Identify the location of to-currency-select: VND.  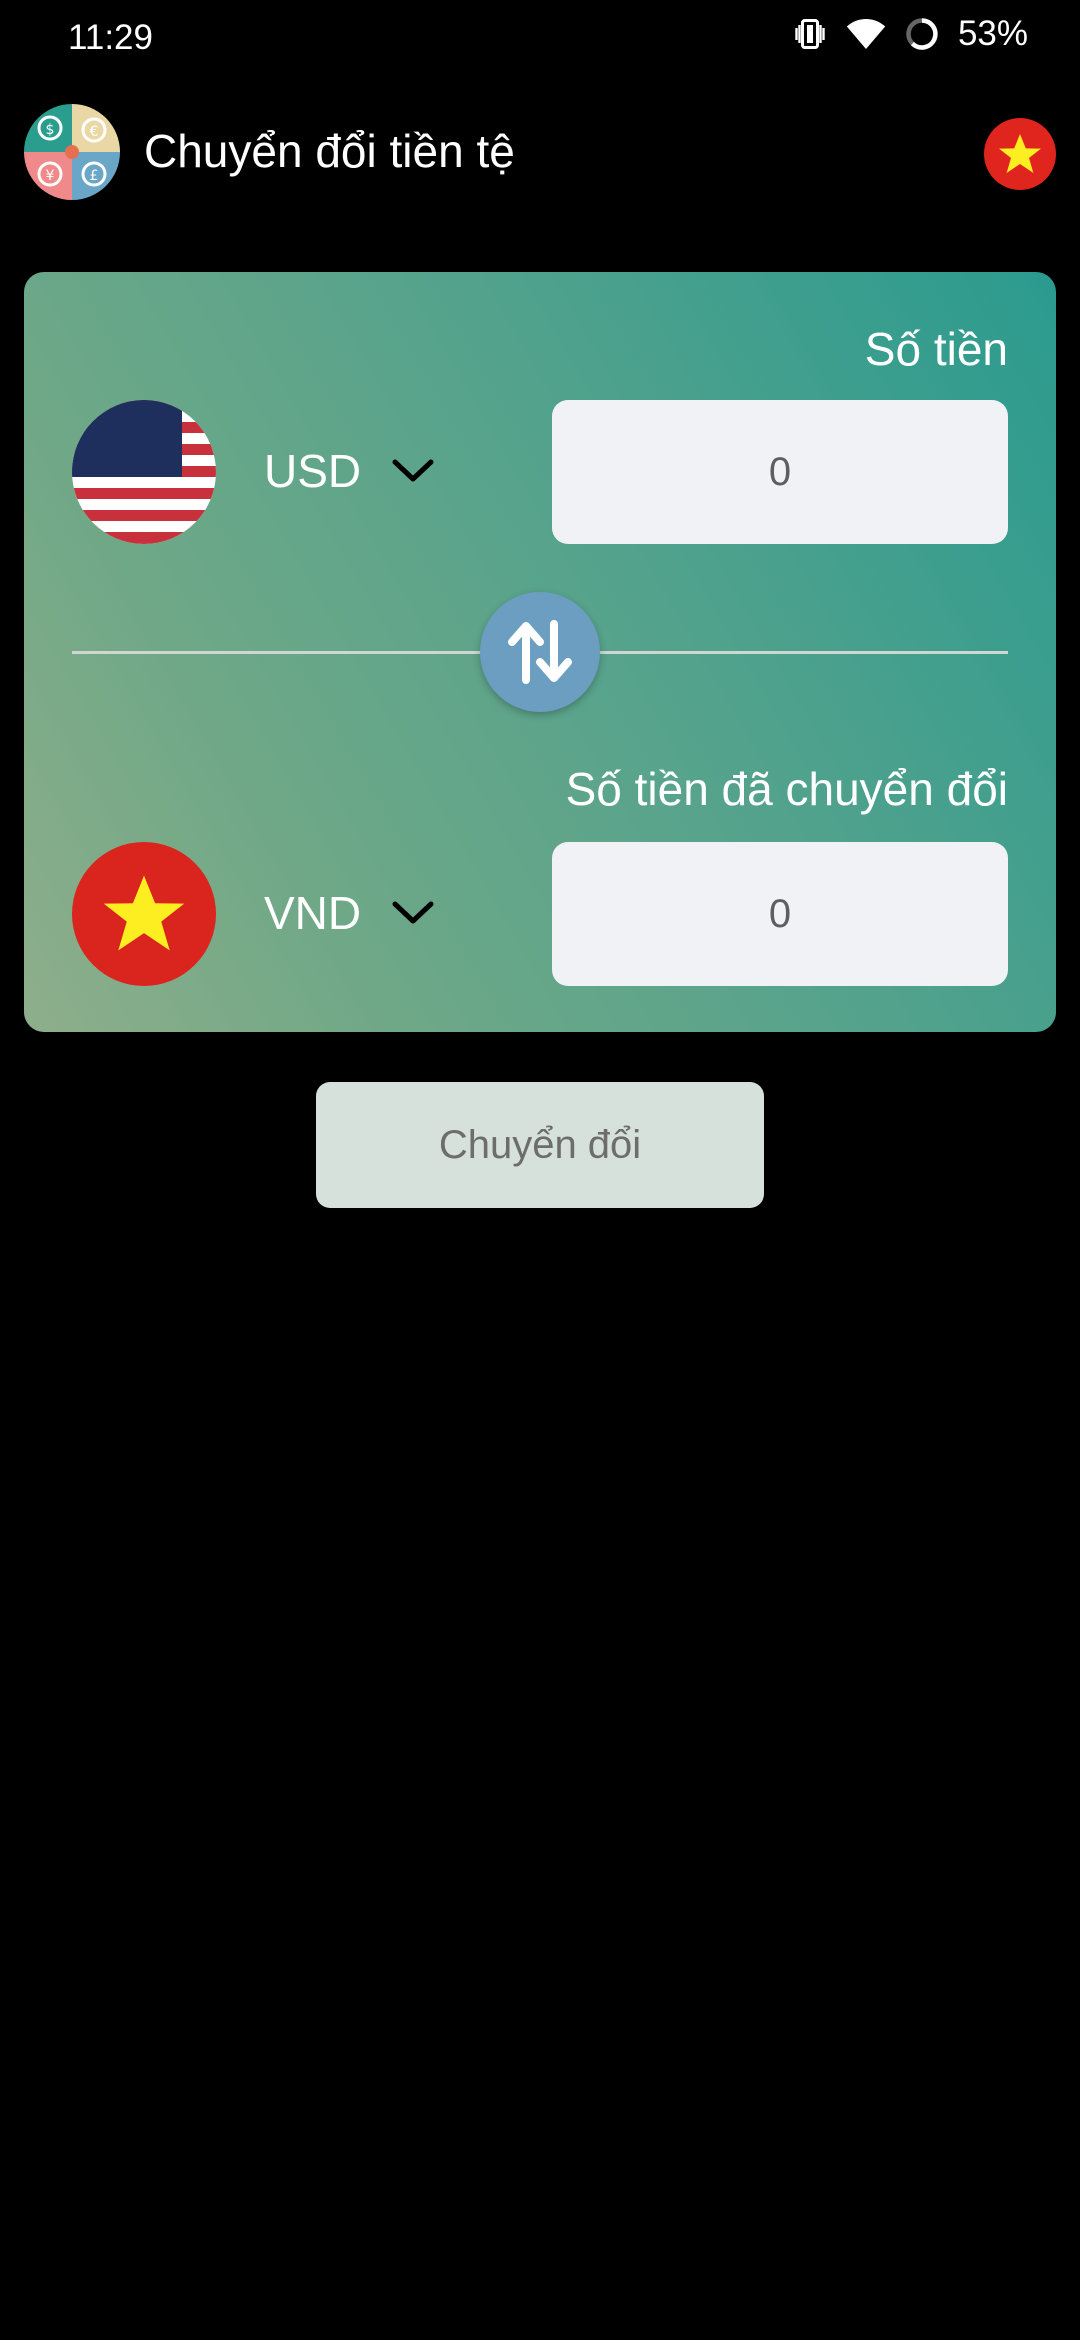
(349, 913).